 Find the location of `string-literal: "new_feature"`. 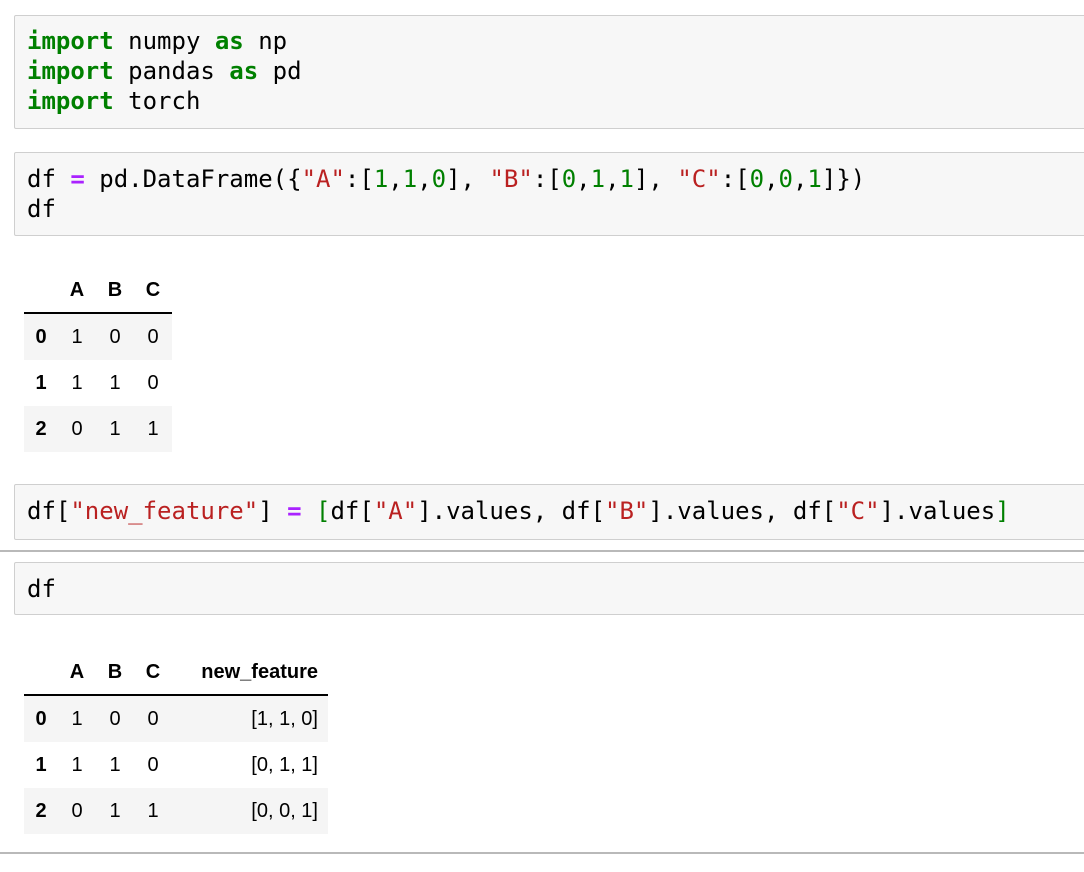

string-literal: "new_feature" is located at coordinates (164, 511).